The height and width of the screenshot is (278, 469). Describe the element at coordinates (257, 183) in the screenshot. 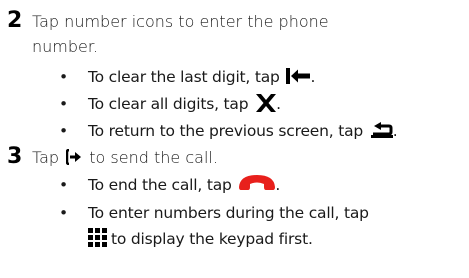

I see `end-call-handset-icon` at that location.